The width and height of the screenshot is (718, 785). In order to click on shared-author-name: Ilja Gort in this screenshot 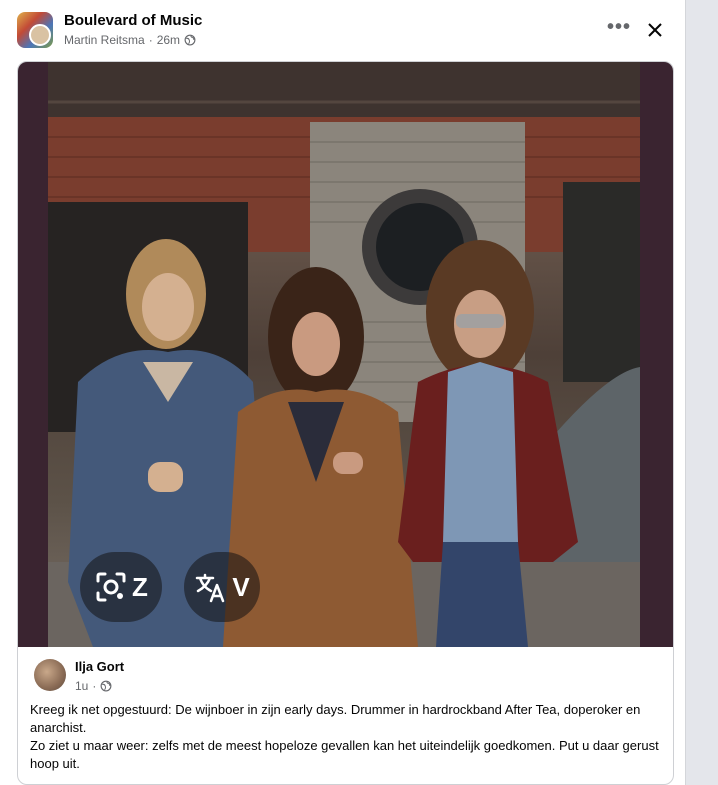, I will do `click(99, 666)`.